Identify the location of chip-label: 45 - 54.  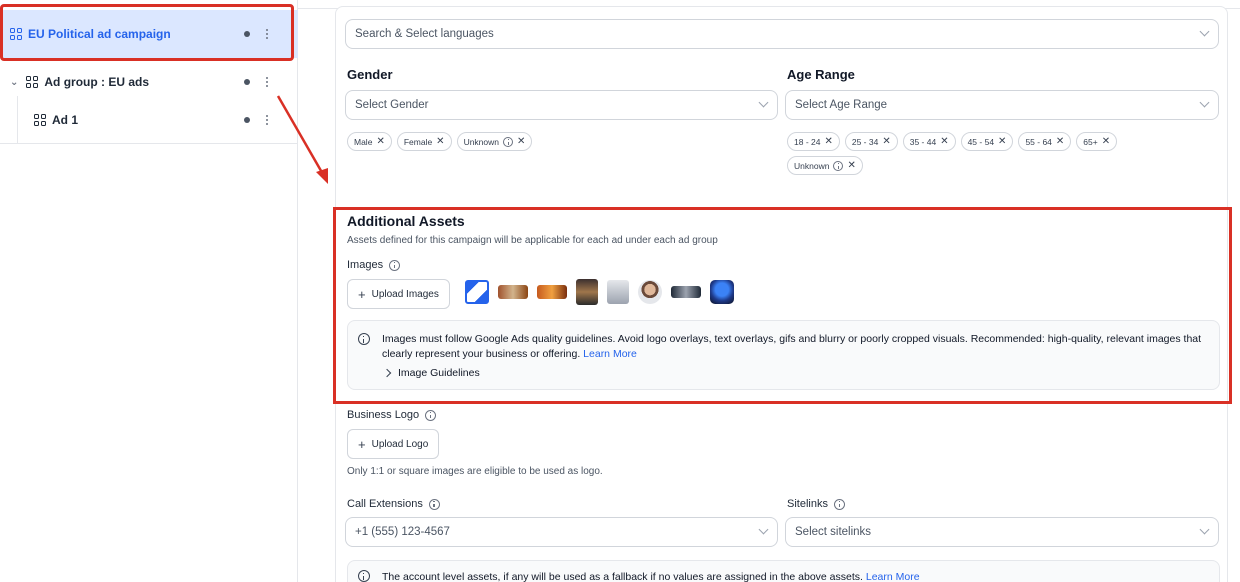
(981, 141).